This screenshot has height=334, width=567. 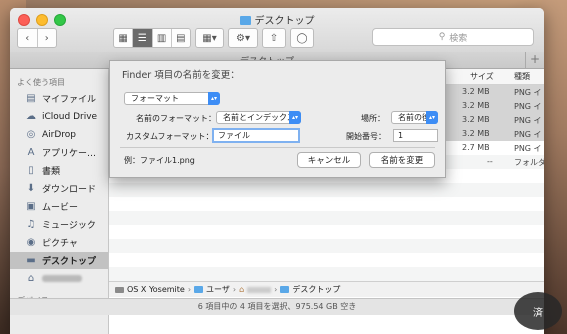 I want to click on sidebar-item-icloud-drive: ☁ iCloud Drive, so click(x=59, y=116).